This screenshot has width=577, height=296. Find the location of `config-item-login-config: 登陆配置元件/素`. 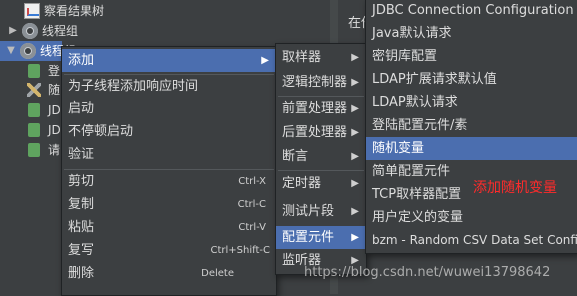

config-item-login-config: 登陆配置元件/素 is located at coordinates (471, 125).